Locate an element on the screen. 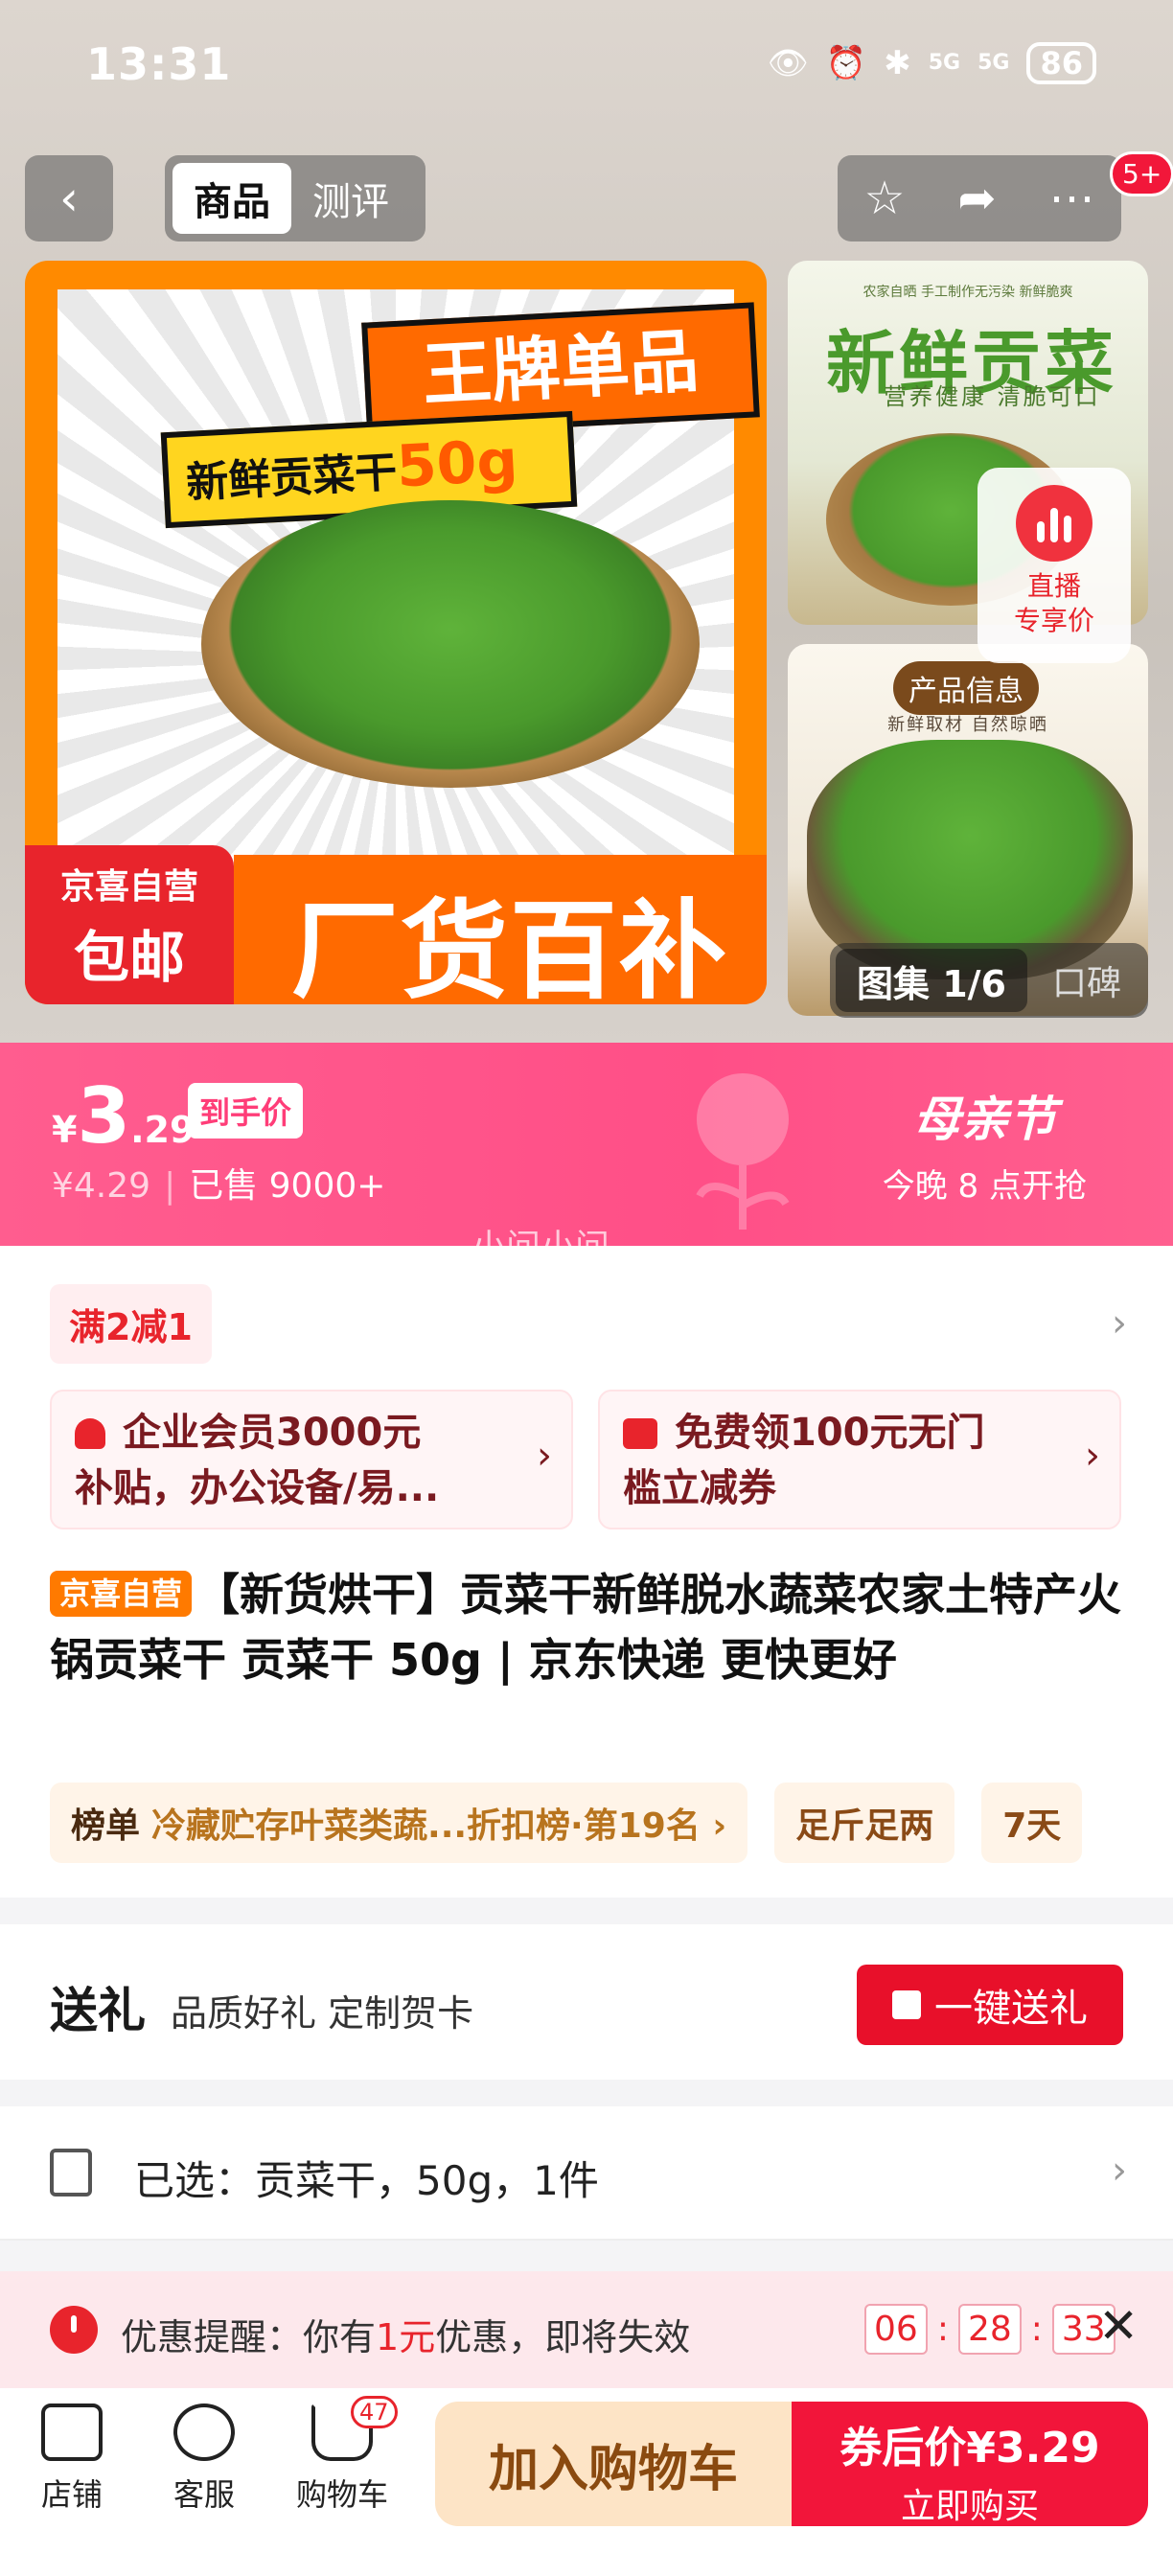  status-icons: 👁 ⏰ ✱ 5G 5G 86 is located at coordinates (932, 63).